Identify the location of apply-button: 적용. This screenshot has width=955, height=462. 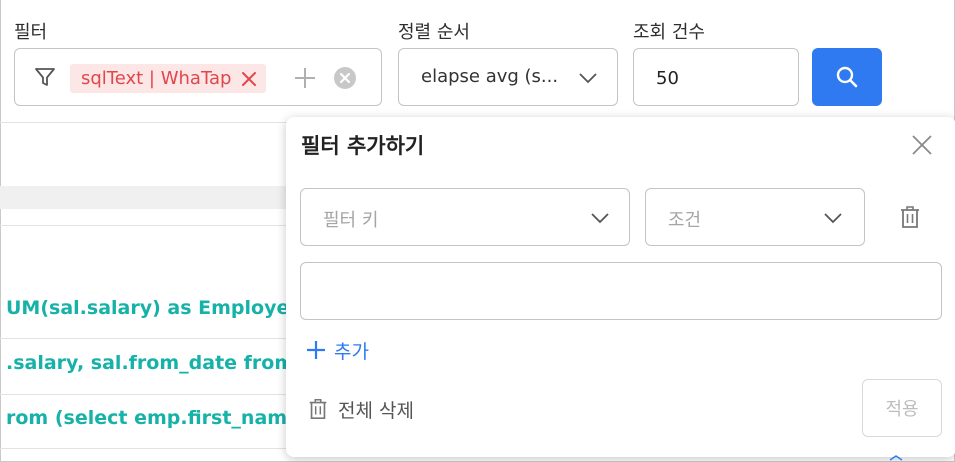
(902, 408).